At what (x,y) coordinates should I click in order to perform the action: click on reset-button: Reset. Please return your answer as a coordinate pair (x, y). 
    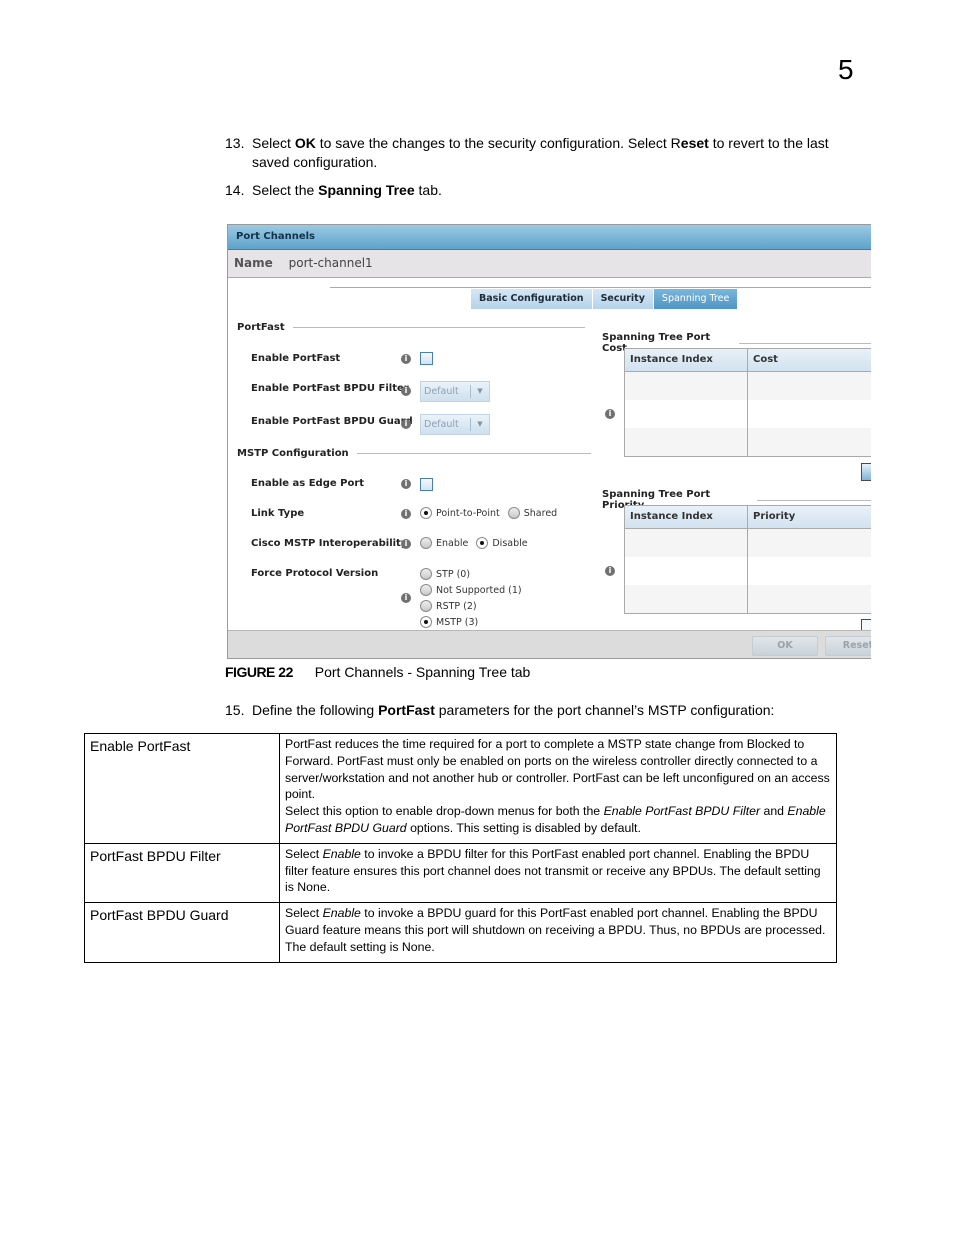
    Looking at the image, I should click on (848, 646).